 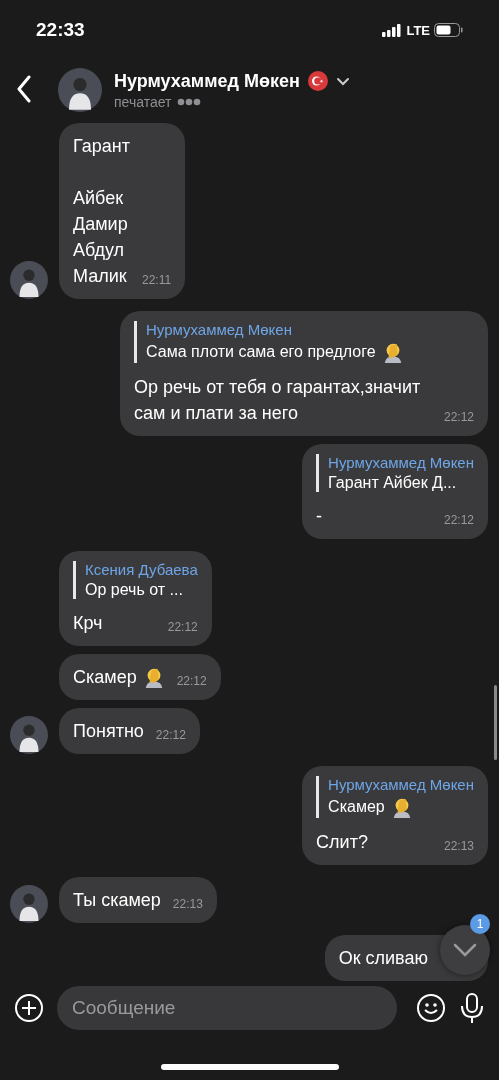 What do you see at coordinates (143, 101) in the screenshot?
I see `typing-status: печатает` at bounding box center [143, 101].